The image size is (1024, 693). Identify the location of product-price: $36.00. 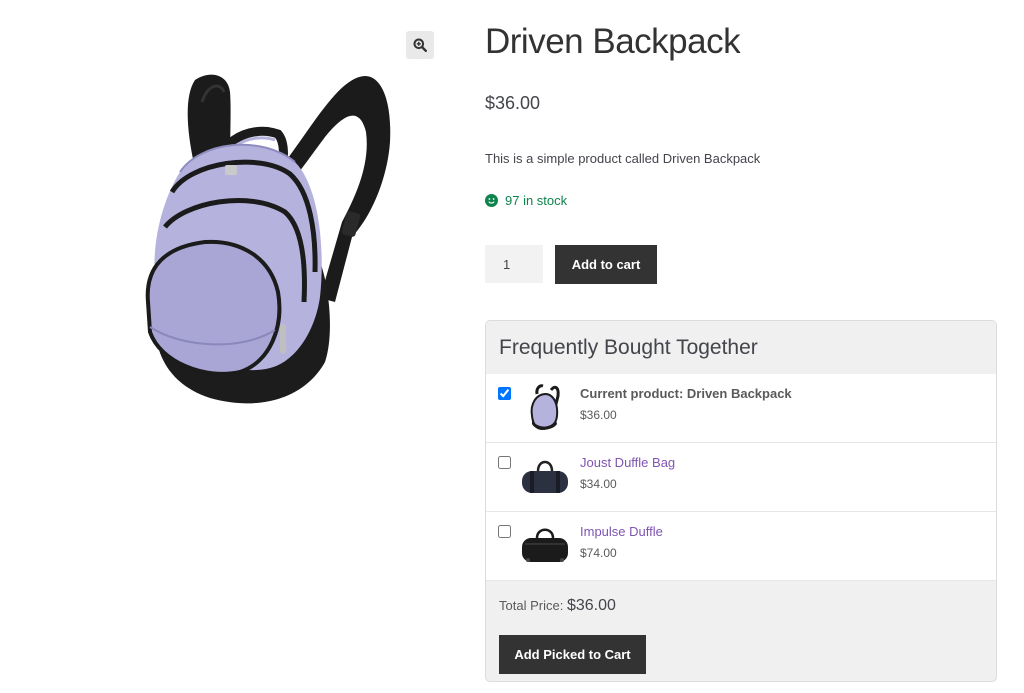
(513, 103).